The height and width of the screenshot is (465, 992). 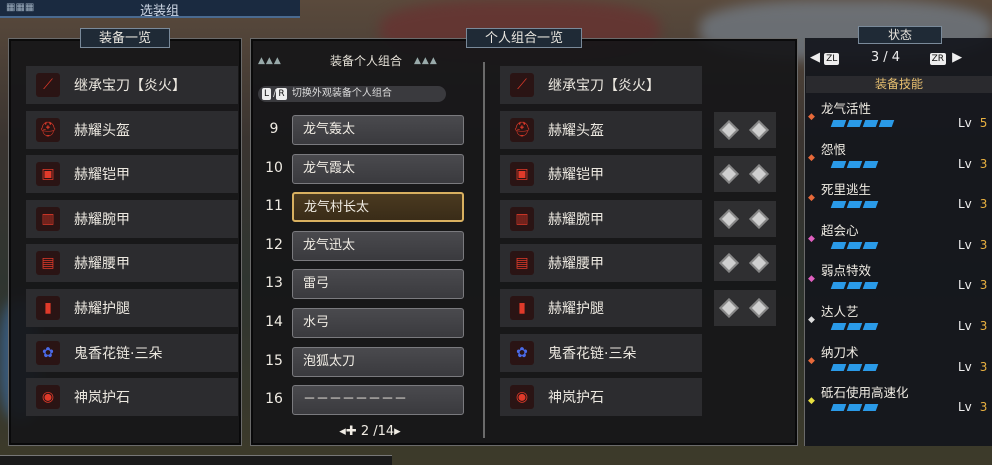 What do you see at coordinates (378, 361) in the screenshot?
I see `set-button: 泡狐太刀` at bounding box center [378, 361].